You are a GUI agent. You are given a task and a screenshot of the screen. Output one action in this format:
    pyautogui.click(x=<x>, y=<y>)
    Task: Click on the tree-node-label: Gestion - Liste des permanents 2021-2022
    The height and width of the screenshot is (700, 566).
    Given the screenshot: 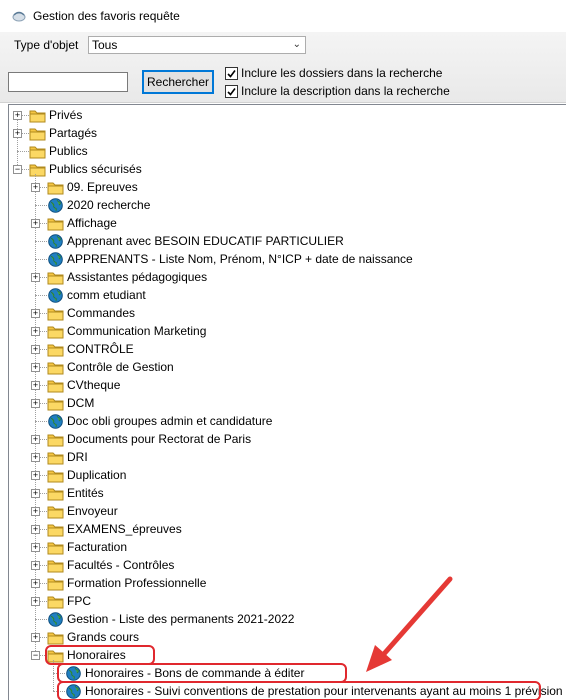 What is the action you would take?
    pyautogui.click(x=181, y=619)
    